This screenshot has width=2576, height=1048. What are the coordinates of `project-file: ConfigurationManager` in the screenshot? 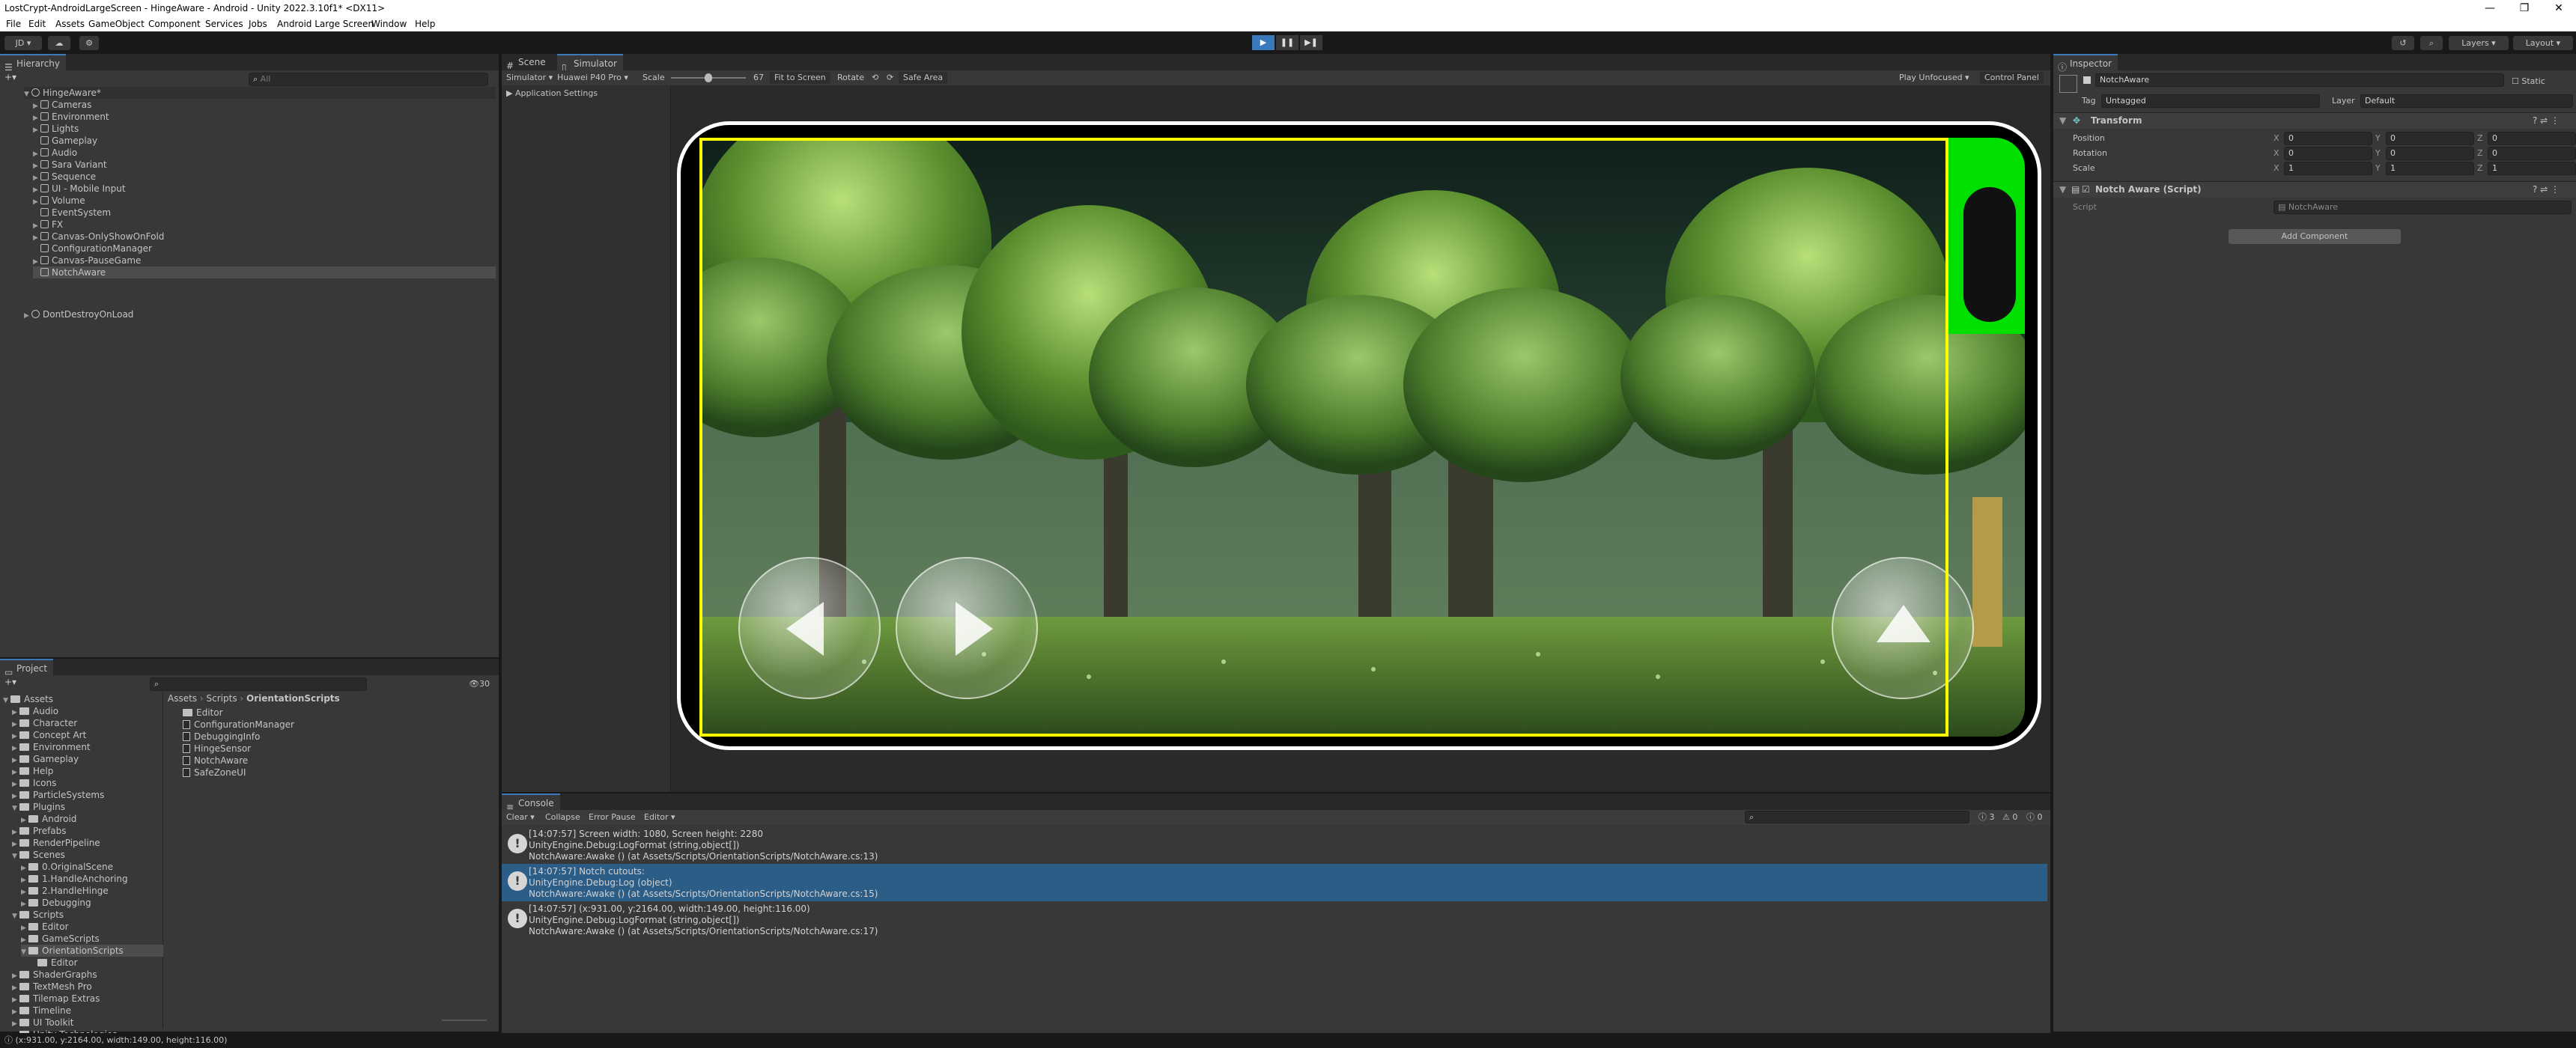 It's located at (238, 725).